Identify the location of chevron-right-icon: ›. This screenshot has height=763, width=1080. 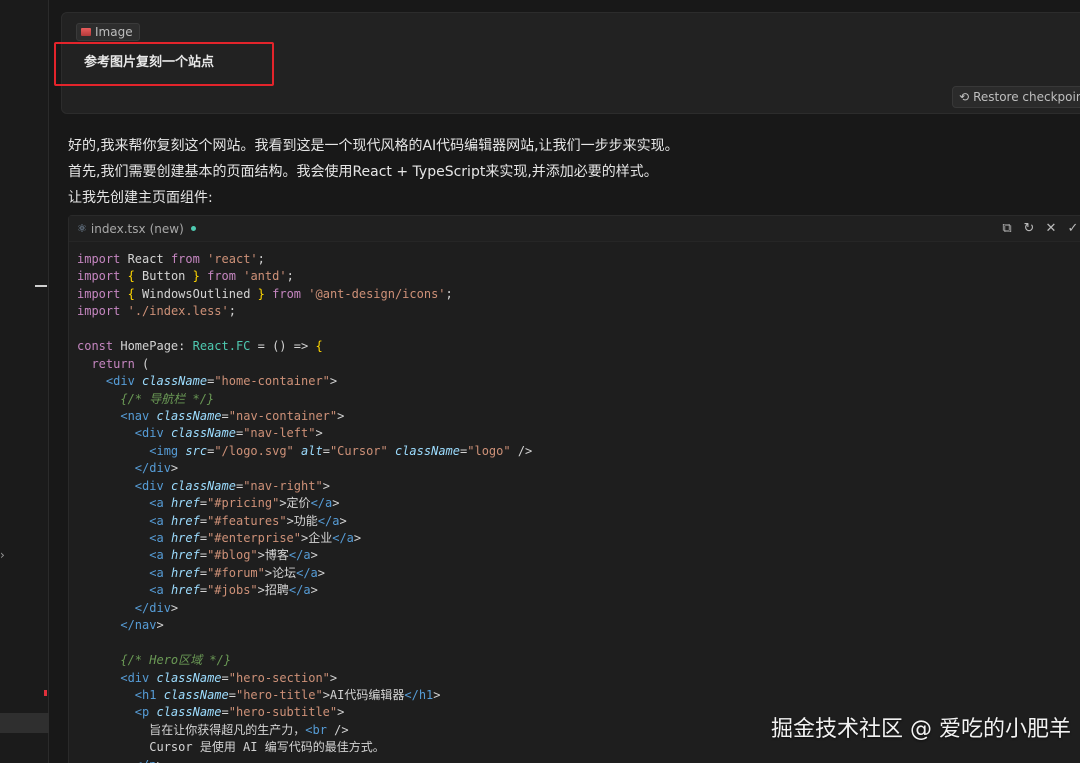
(2, 555).